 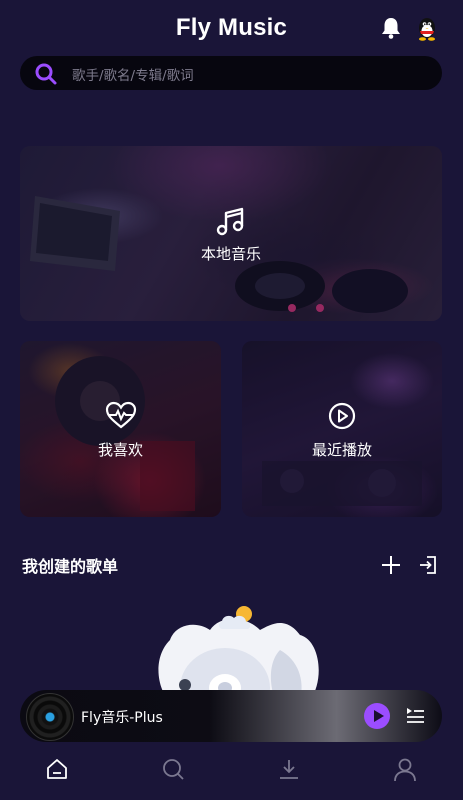 What do you see at coordinates (231, 716) in the screenshot?
I see `mini-player: Fly音乐-Plus` at bounding box center [231, 716].